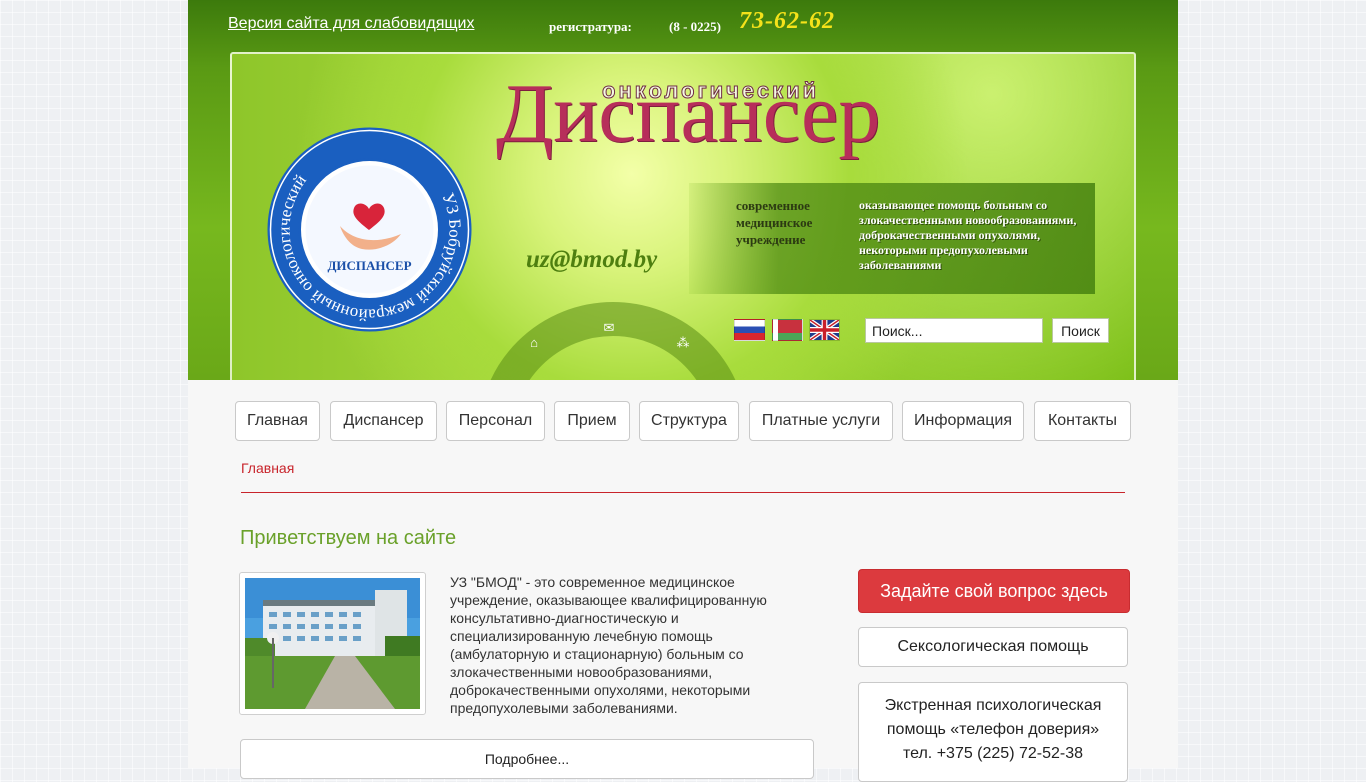 Image resolution: width=1366 pixels, height=782 pixels. I want to click on page-heading: Приветствуем на сайте, so click(348, 538).